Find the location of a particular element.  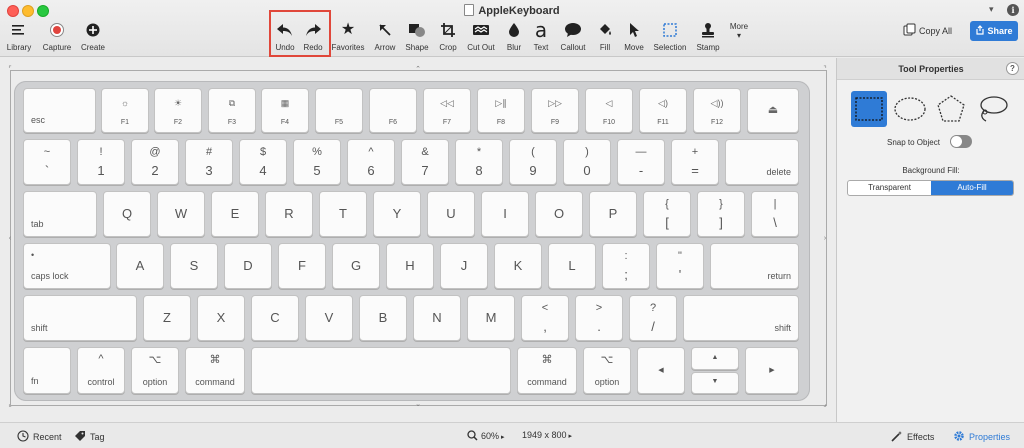

eject-icon: ⏏ is located at coordinates (773, 110).